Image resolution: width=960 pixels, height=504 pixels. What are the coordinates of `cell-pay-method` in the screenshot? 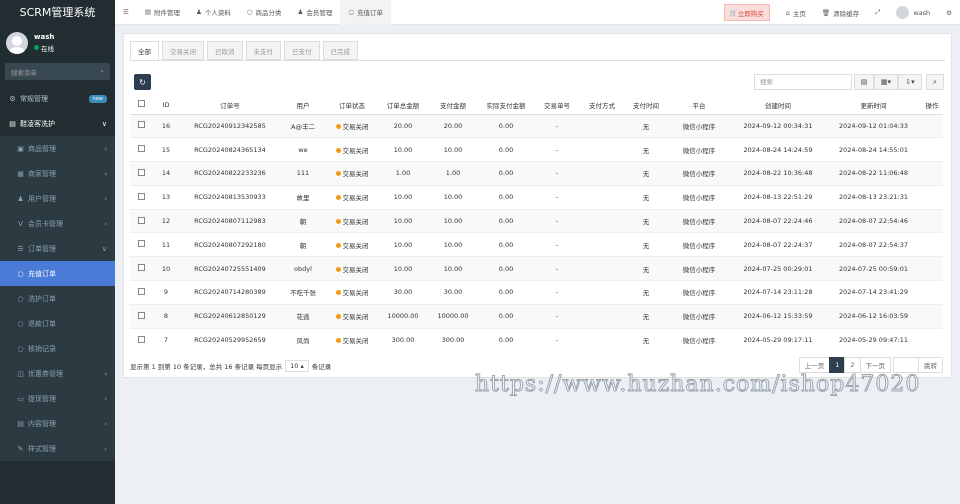 It's located at (602, 292).